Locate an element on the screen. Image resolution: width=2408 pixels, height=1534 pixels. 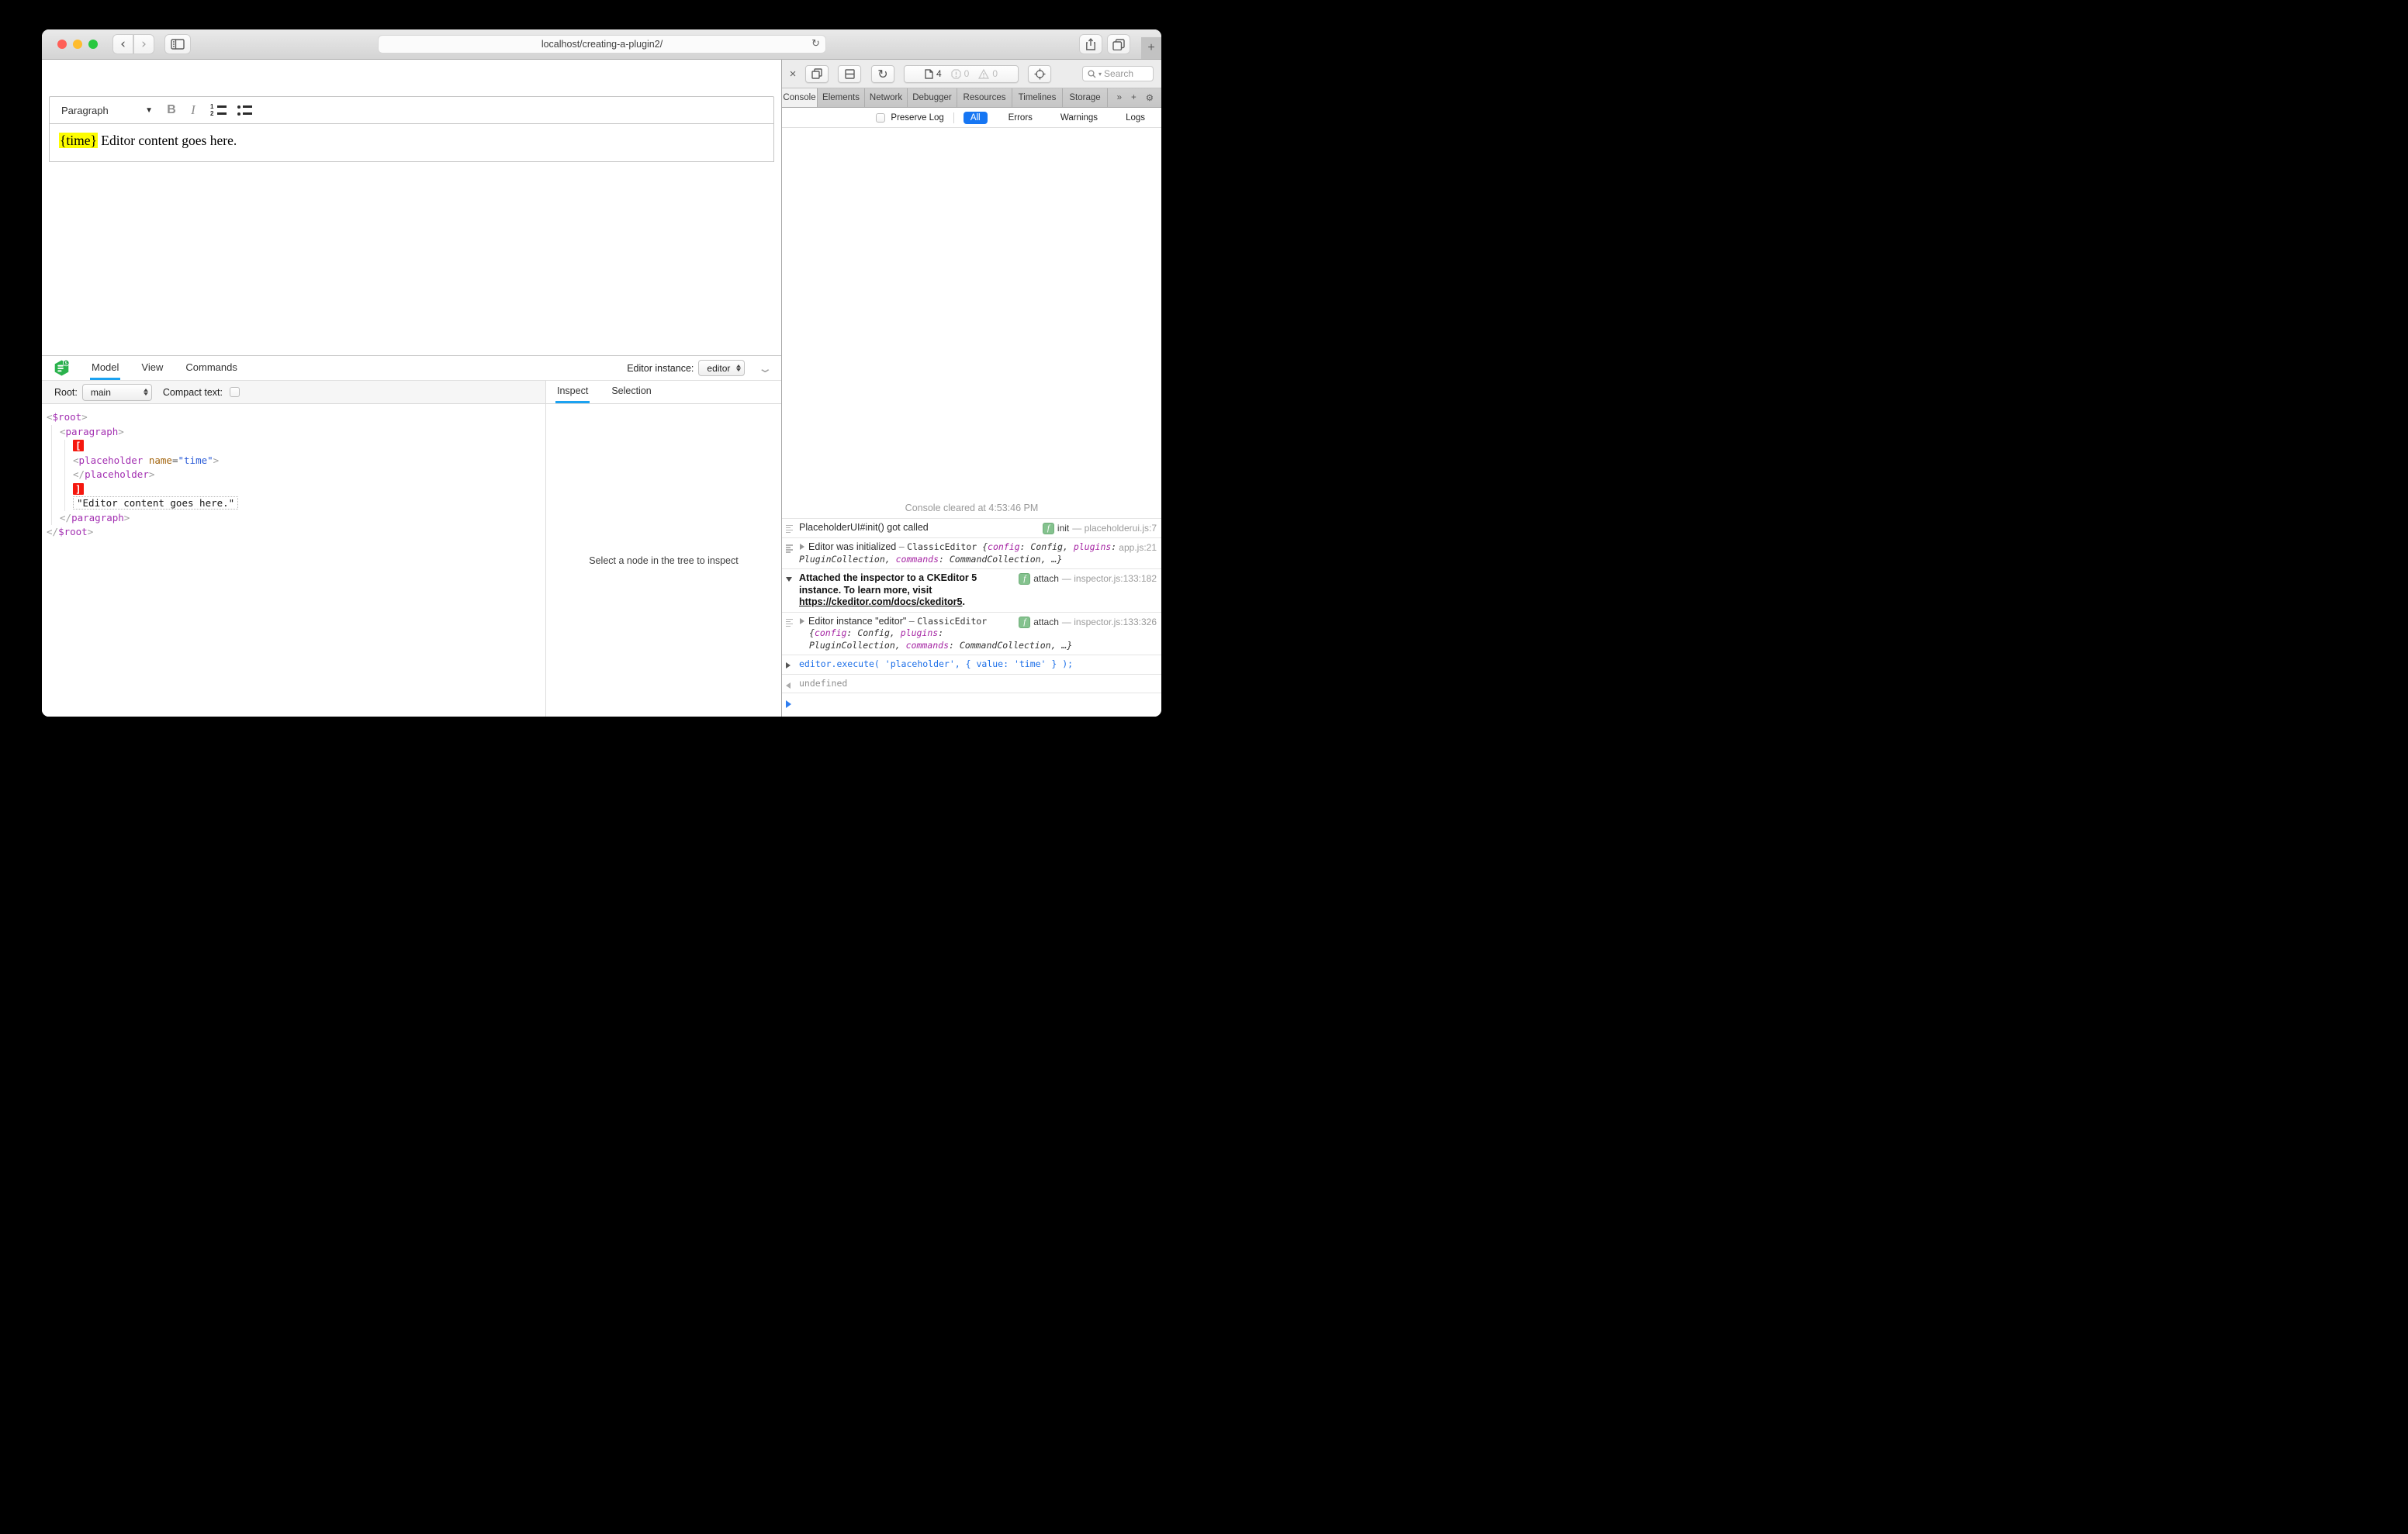
share-button is located at coordinates (1090, 44).